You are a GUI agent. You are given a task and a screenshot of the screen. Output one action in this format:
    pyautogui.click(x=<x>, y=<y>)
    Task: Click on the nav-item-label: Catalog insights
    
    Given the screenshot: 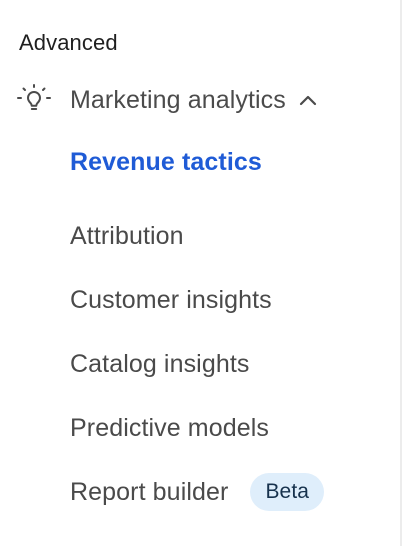 What is the action you would take?
    pyautogui.click(x=160, y=363)
    